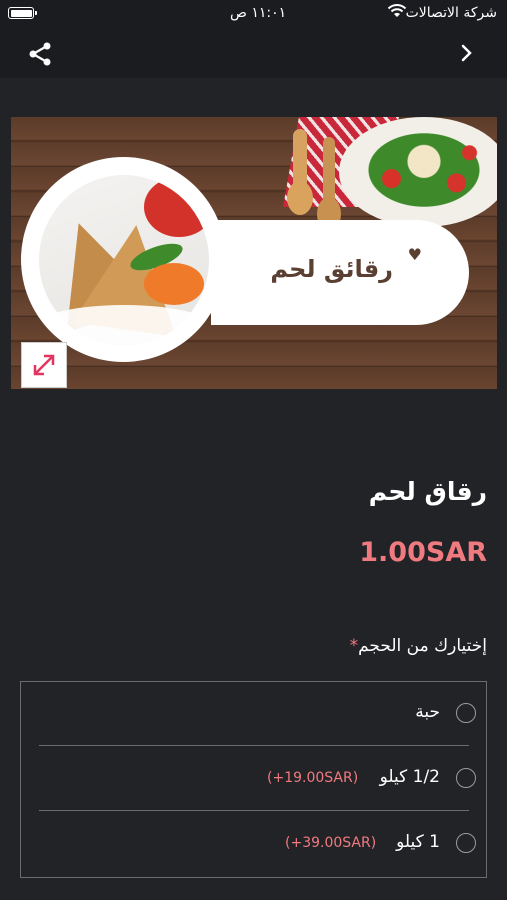  I want to click on option-name: 1/2 كيلو, so click(409, 777).